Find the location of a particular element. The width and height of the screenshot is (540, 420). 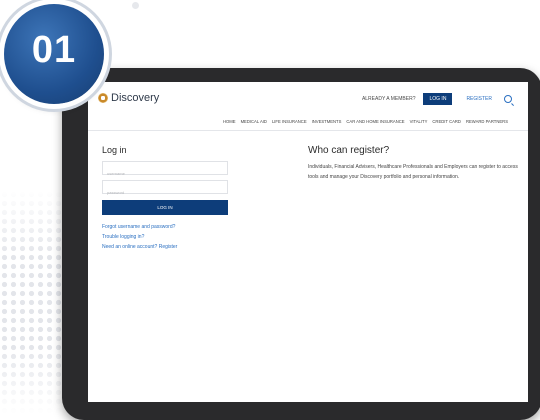

nav-item-credit-card: CREDIT CARD is located at coordinates (446, 121).